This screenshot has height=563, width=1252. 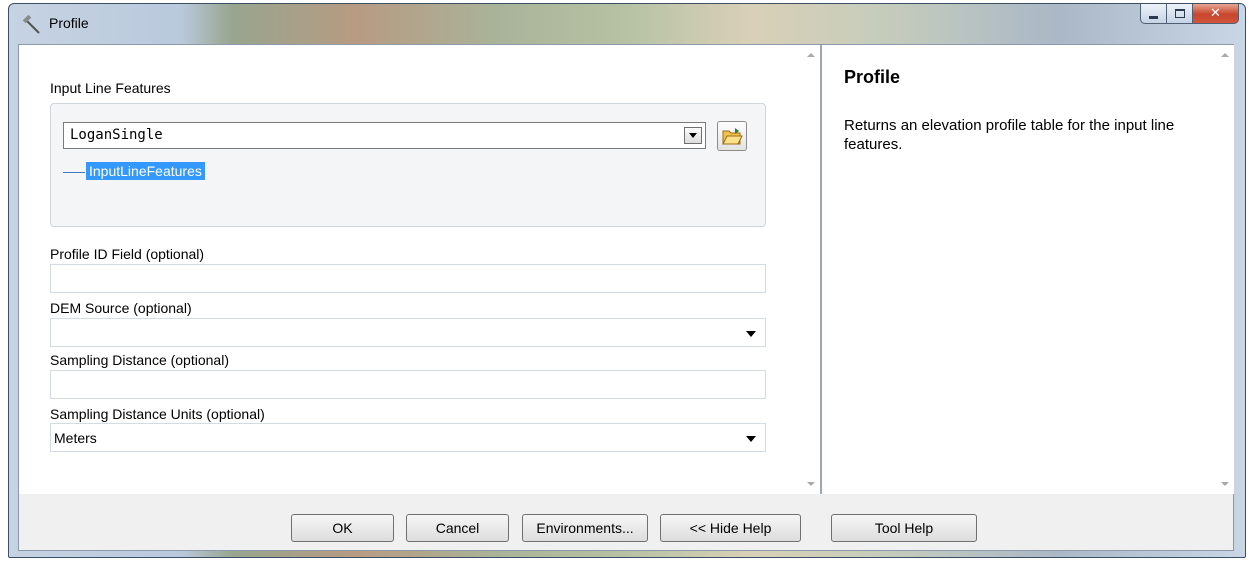 What do you see at coordinates (904, 528) in the screenshot?
I see `tool-help-button: Tool Help` at bounding box center [904, 528].